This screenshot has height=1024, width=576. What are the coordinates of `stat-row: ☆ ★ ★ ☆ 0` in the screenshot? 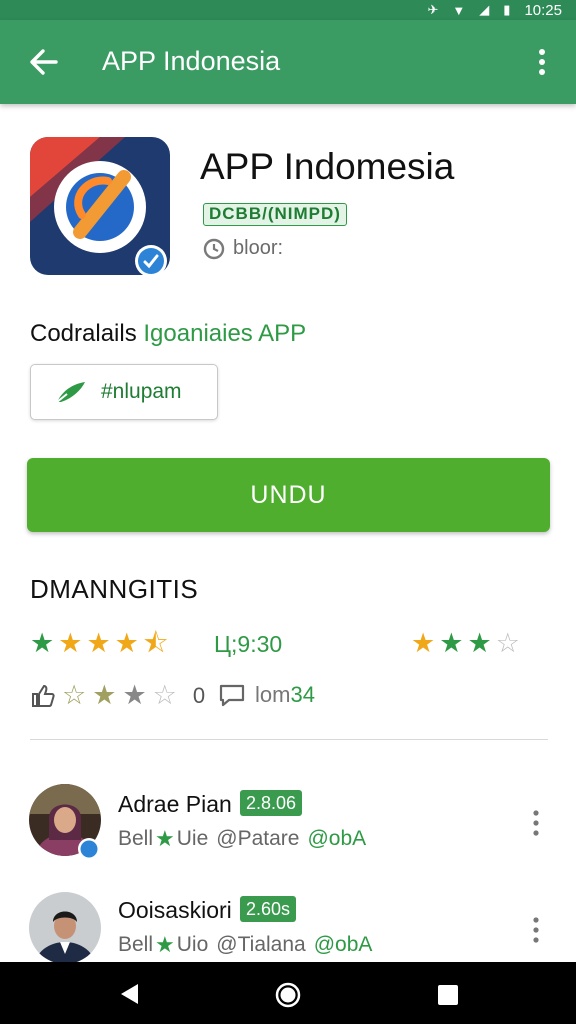 It's located at (117, 695).